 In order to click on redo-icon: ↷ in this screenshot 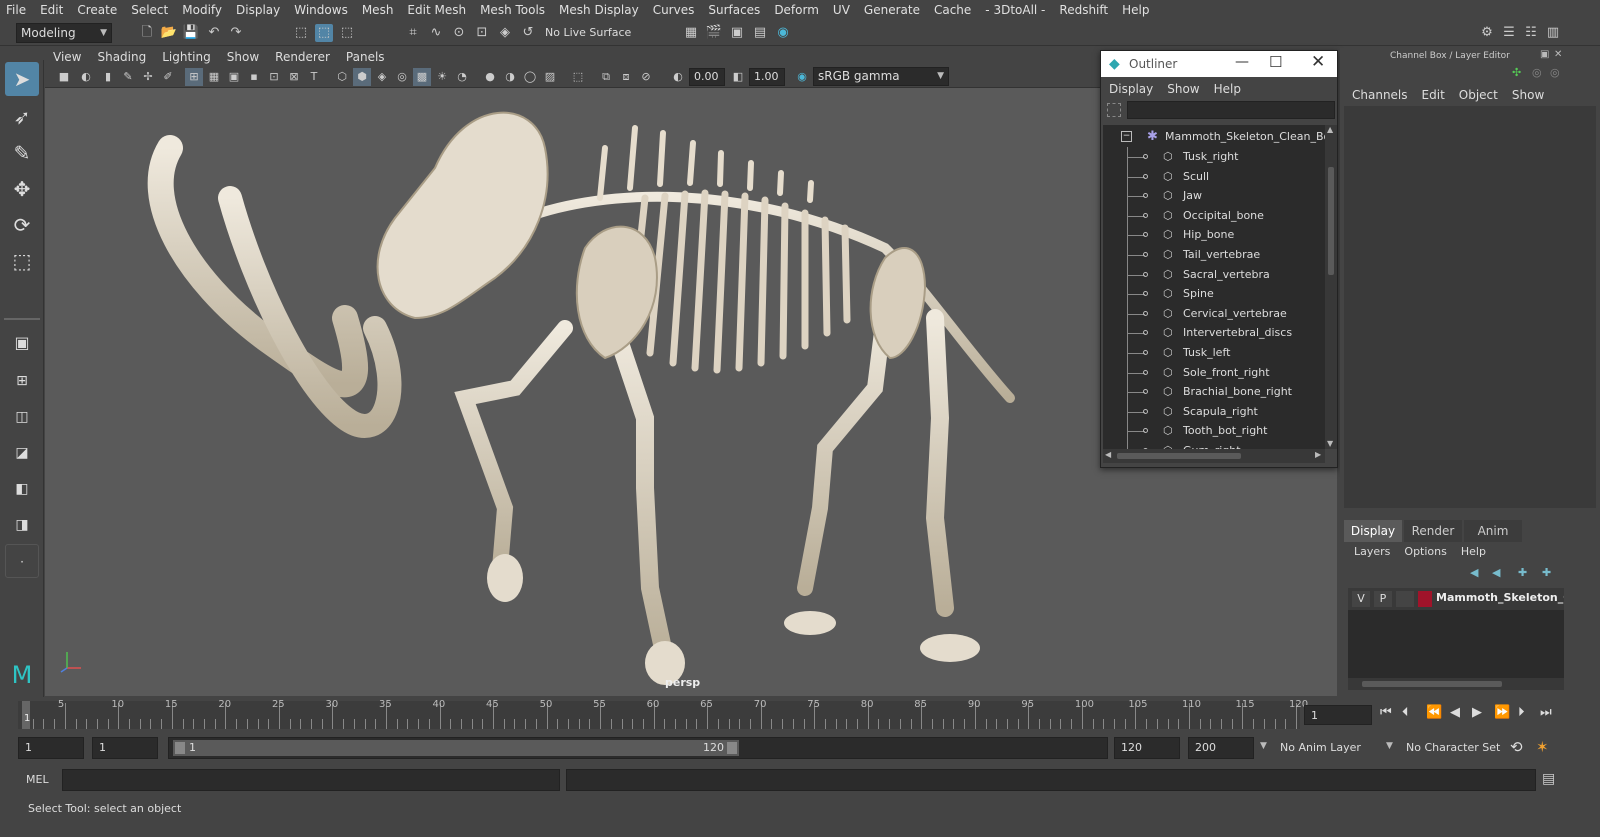, I will do `click(236, 33)`.